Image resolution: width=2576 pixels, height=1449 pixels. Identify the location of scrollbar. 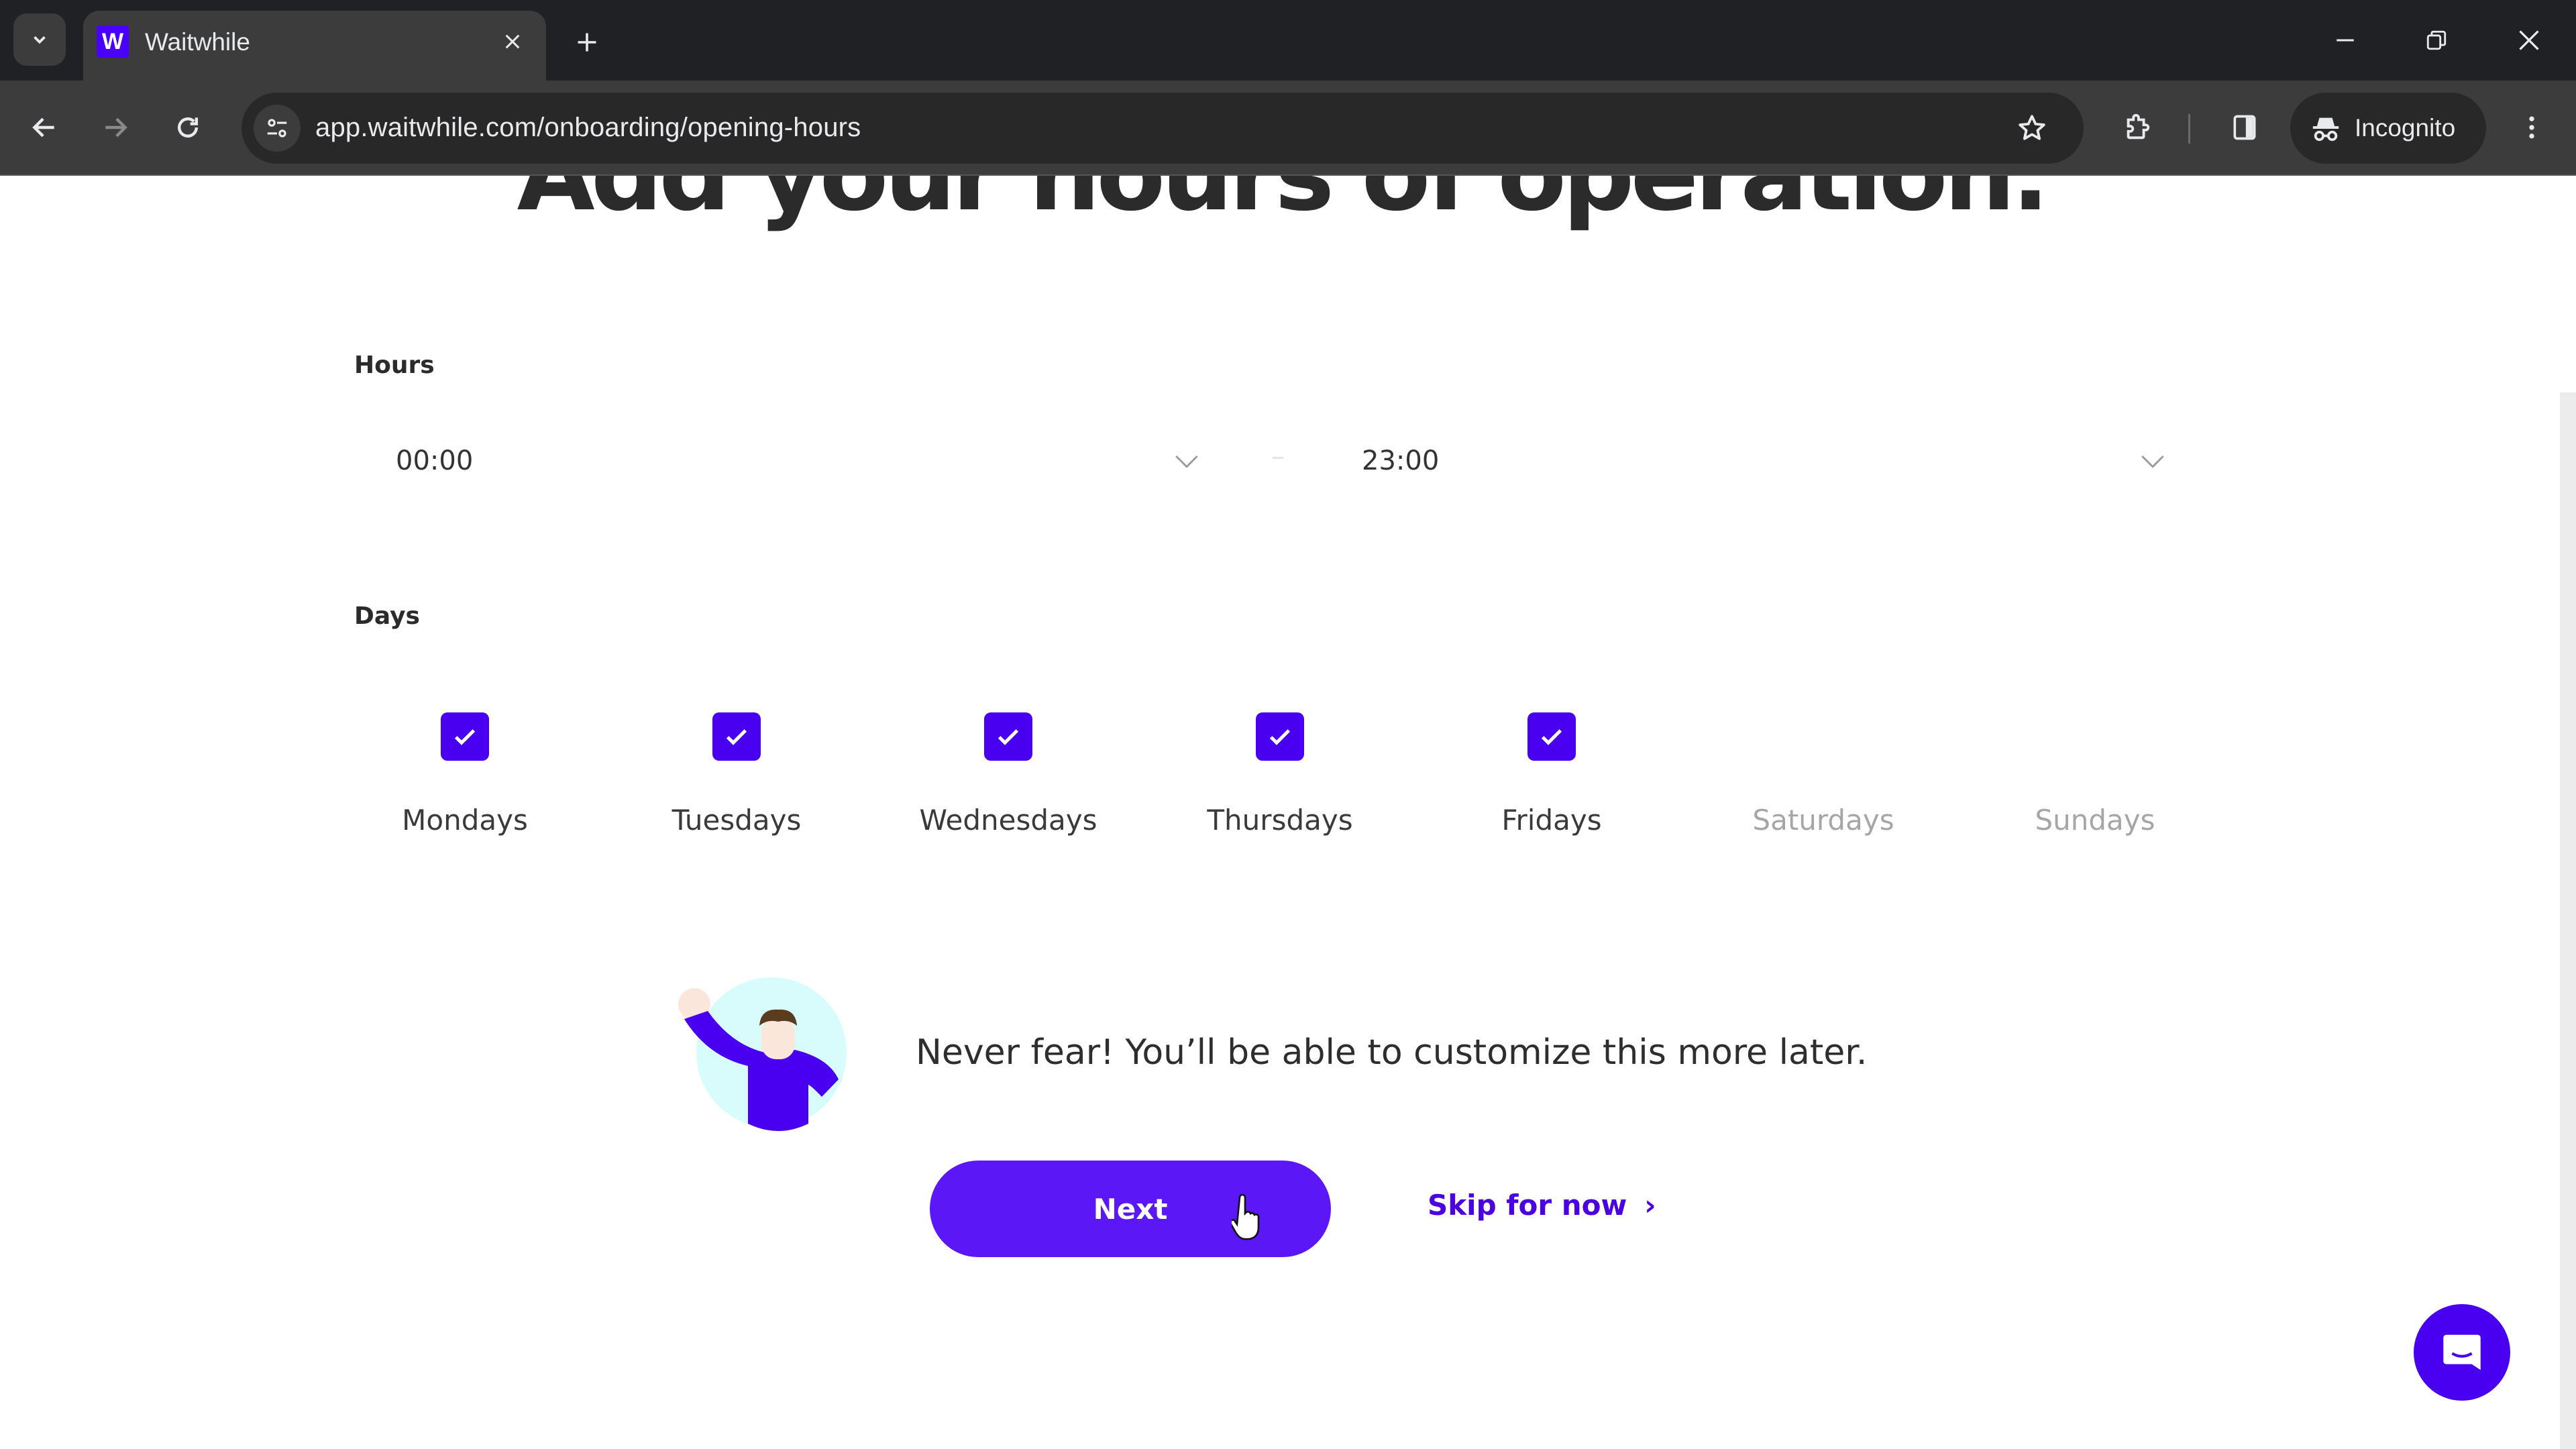
(2568, 920).